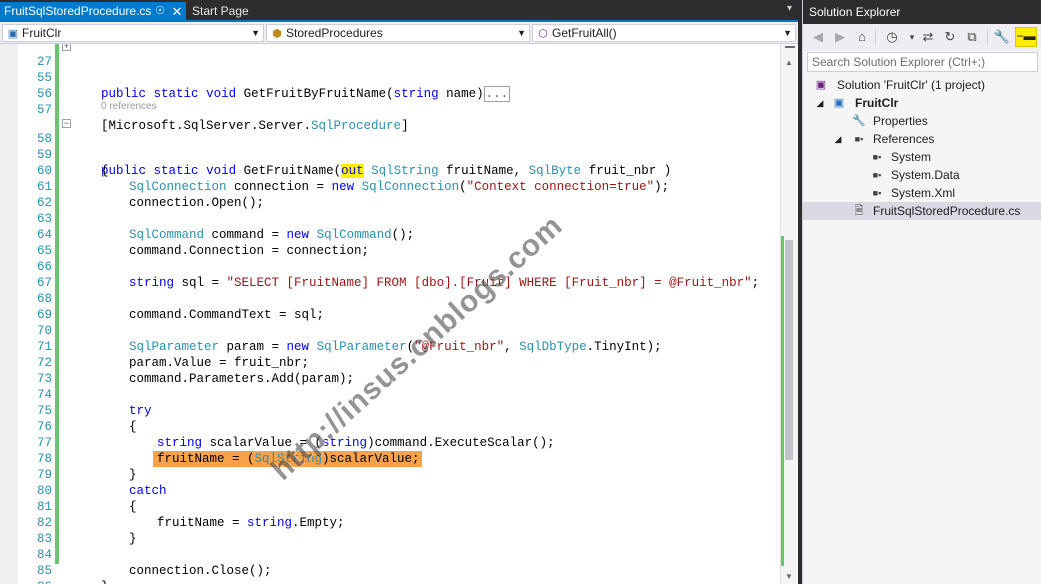  I want to click on back-icon: ◀, so click(818, 37).